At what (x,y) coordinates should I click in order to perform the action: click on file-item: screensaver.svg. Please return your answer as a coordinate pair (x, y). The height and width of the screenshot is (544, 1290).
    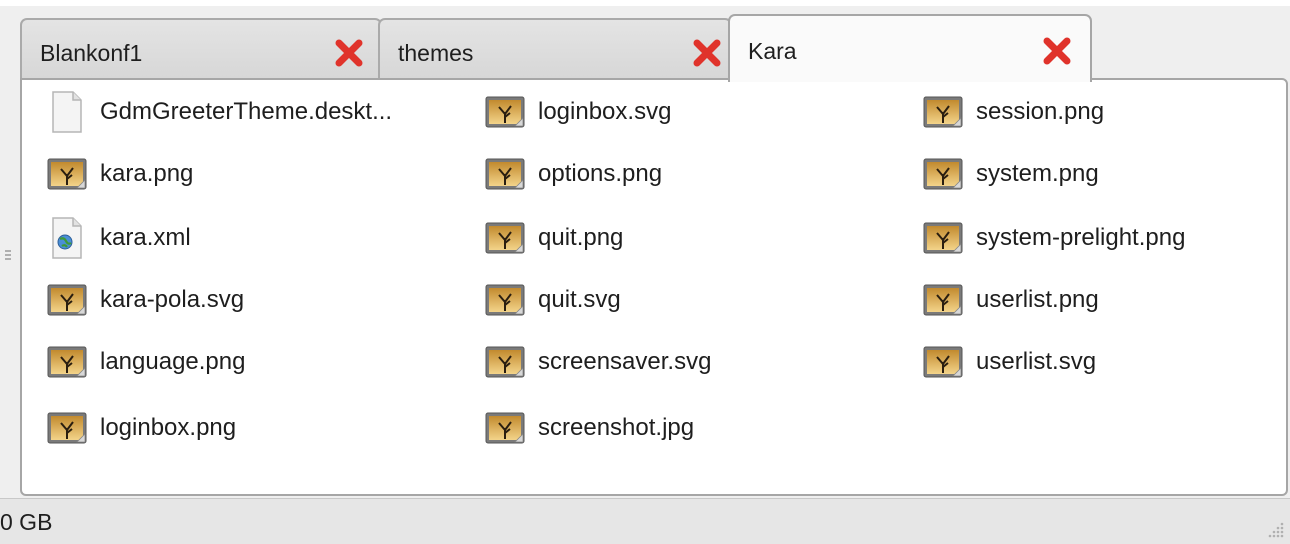
    Looking at the image, I should click on (596, 362).